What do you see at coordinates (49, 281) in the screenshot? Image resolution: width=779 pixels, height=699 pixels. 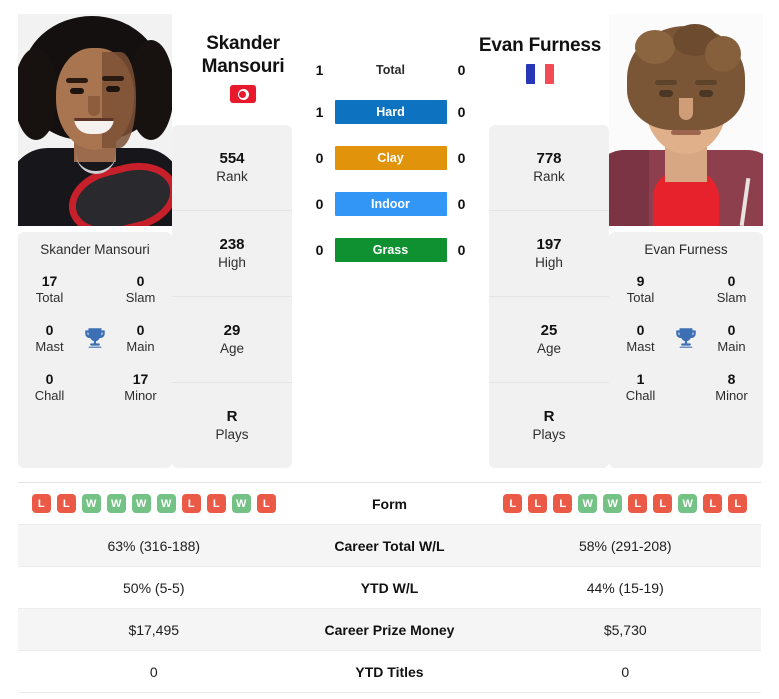 I see `left-titles-total-value: 17` at bounding box center [49, 281].